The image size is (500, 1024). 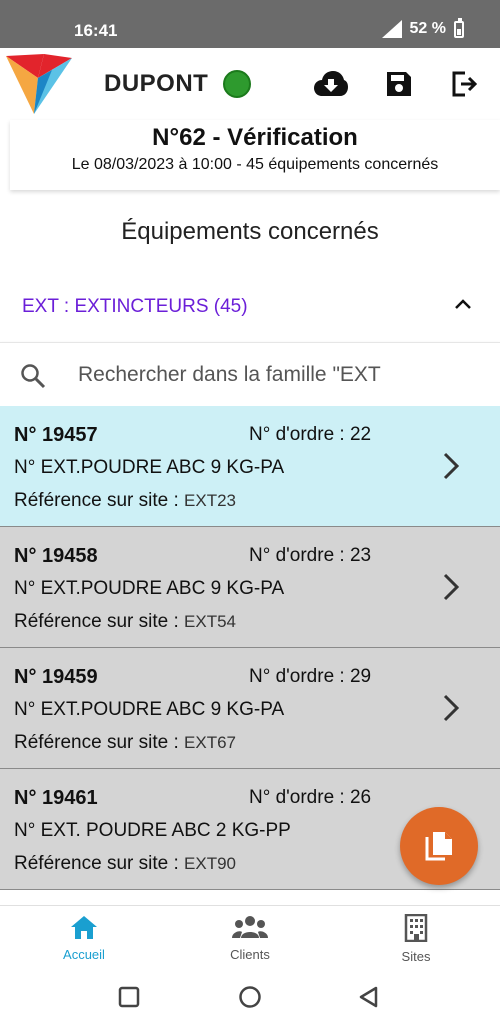 What do you see at coordinates (56, 677) in the screenshot?
I see `equipment-number: N° 19459` at bounding box center [56, 677].